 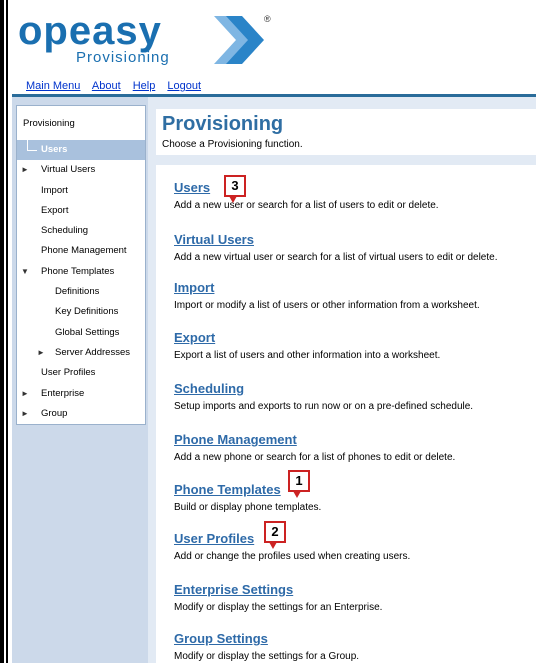 I want to click on callout-1: 1, so click(x=299, y=484).